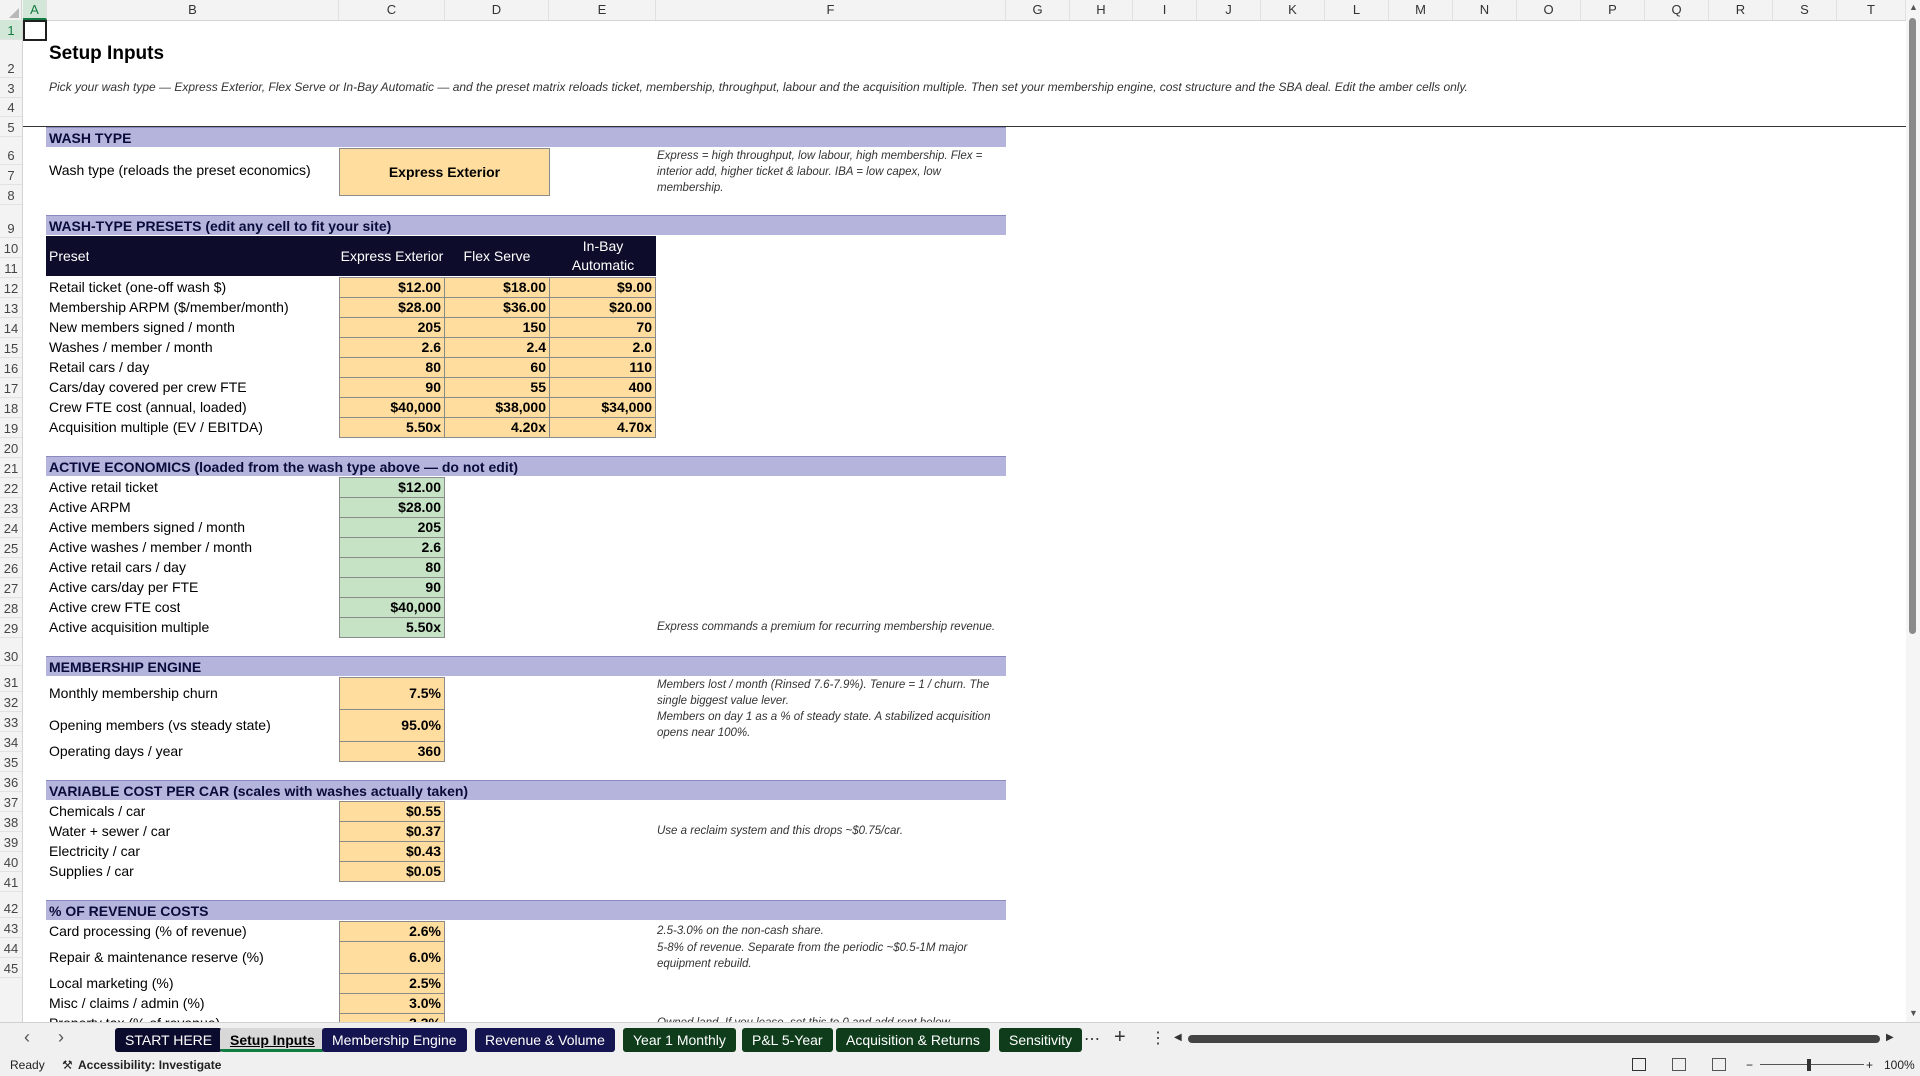  Describe the element at coordinates (11, 802) in the screenshot. I see `row-header-37: 37` at that location.